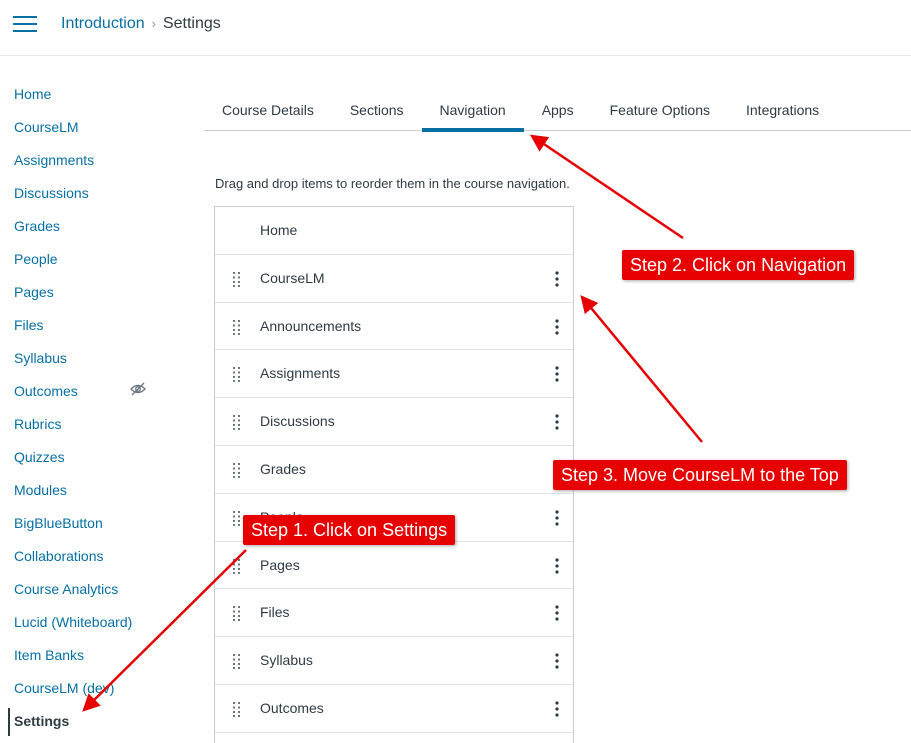 The image size is (911, 743). What do you see at coordinates (90, 358) in the screenshot?
I see `sidebar-item-syllabus: Syllabus` at bounding box center [90, 358].